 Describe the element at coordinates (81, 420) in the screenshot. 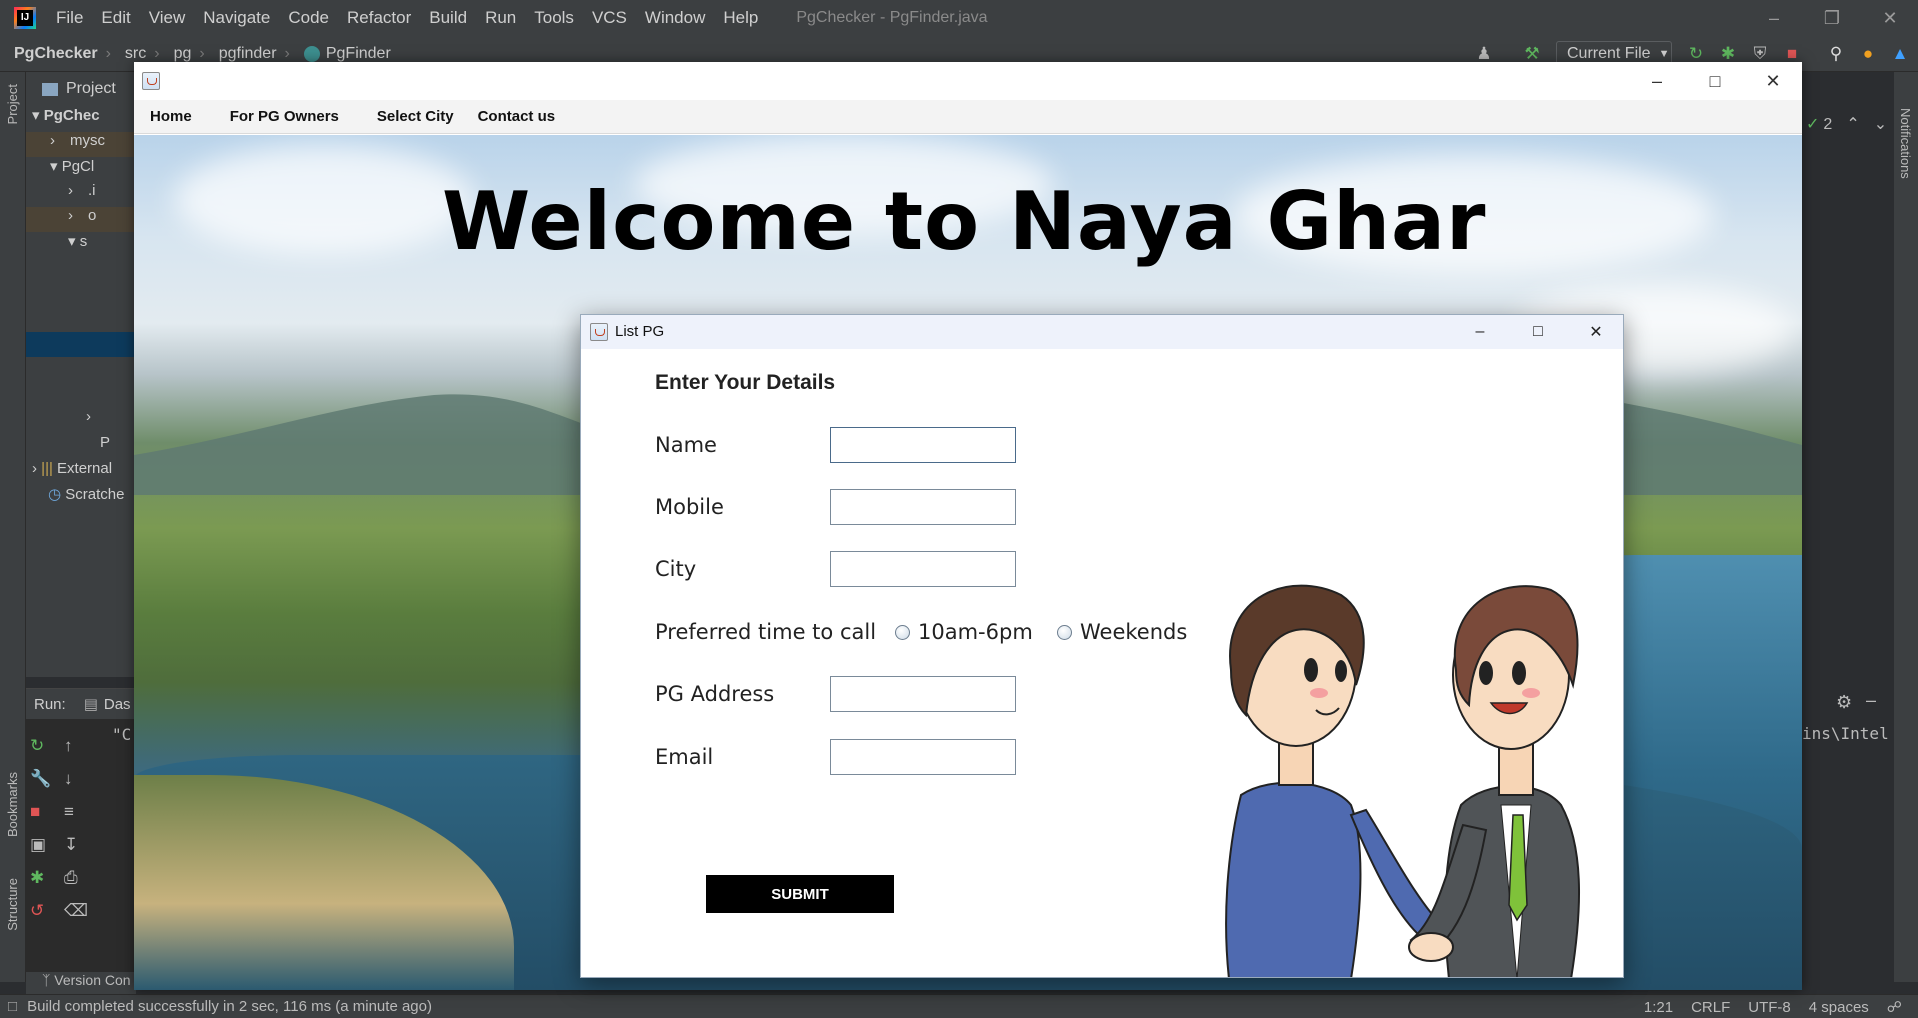

I see `tree-item: ›` at that location.